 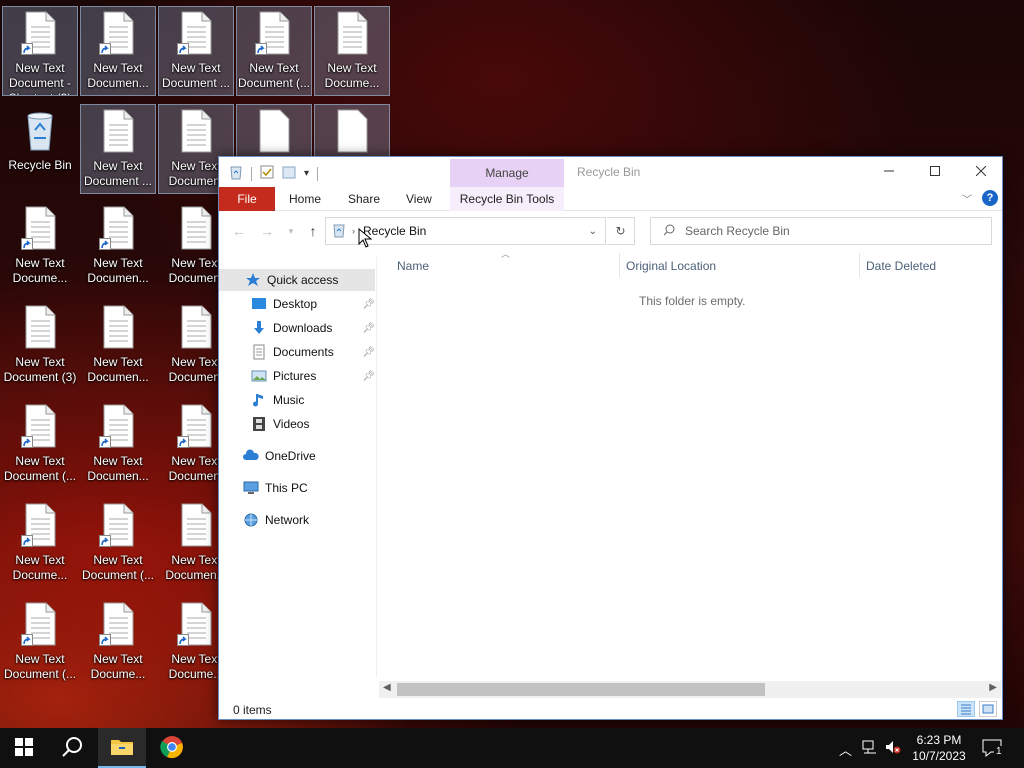 What do you see at coordinates (889, 171) in the screenshot?
I see `minimize-button` at bounding box center [889, 171].